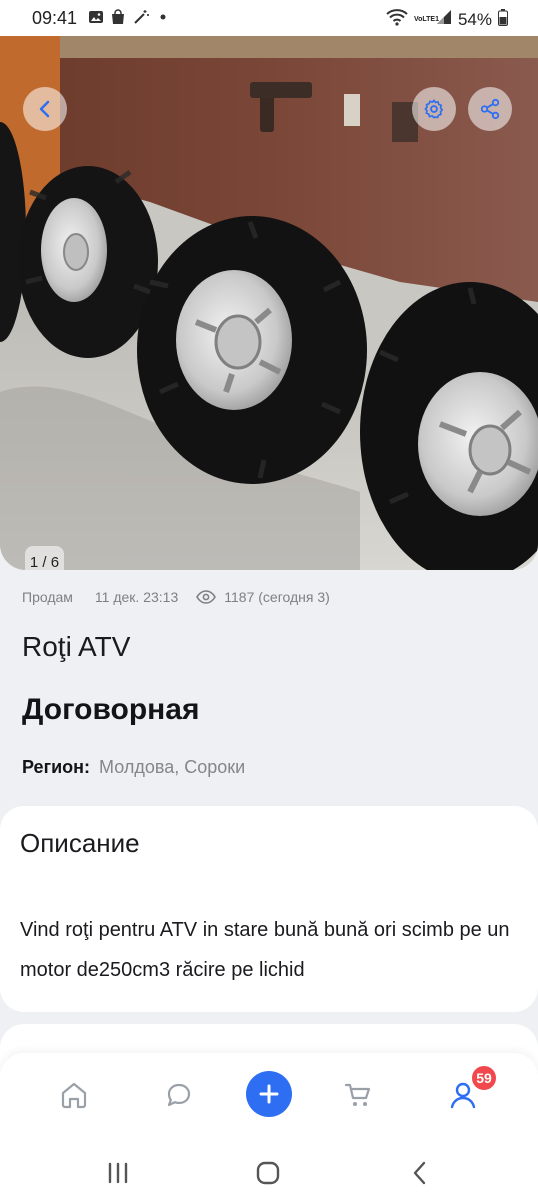 The height and width of the screenshot is (1200, 538). What do you see at coordinates (55, 18) in the screenshot?
I see `status-time: 09:41` at bounding box center [55, 18].